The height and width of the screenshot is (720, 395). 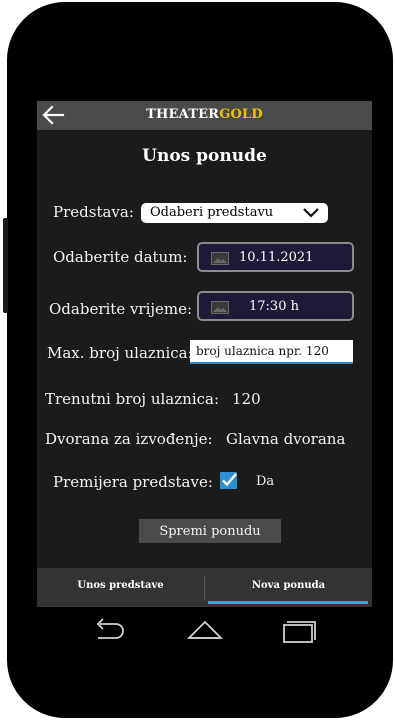 I want to click on predstava-dropdown-value: Odaberi predstavu, so click(x=212, y=212).